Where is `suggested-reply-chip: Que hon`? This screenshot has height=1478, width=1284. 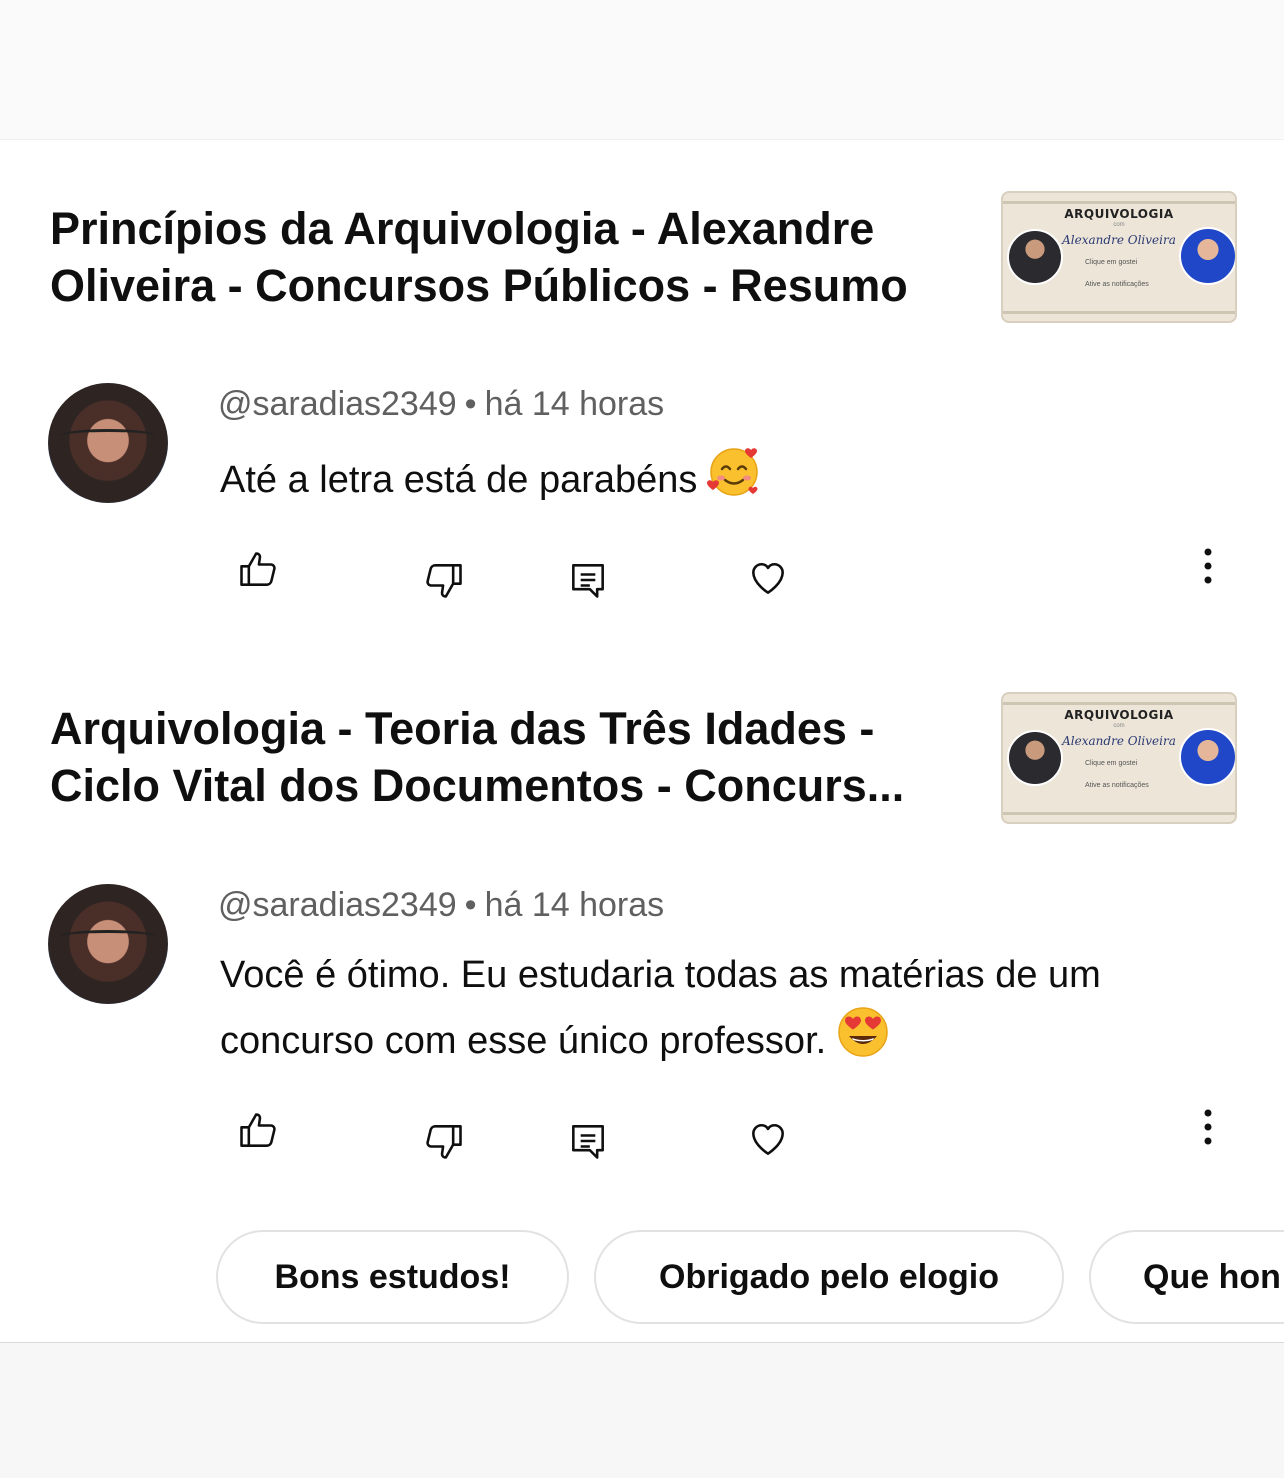 suggested-reply-chip: Que hon is located at coordinates (1186, 1277).